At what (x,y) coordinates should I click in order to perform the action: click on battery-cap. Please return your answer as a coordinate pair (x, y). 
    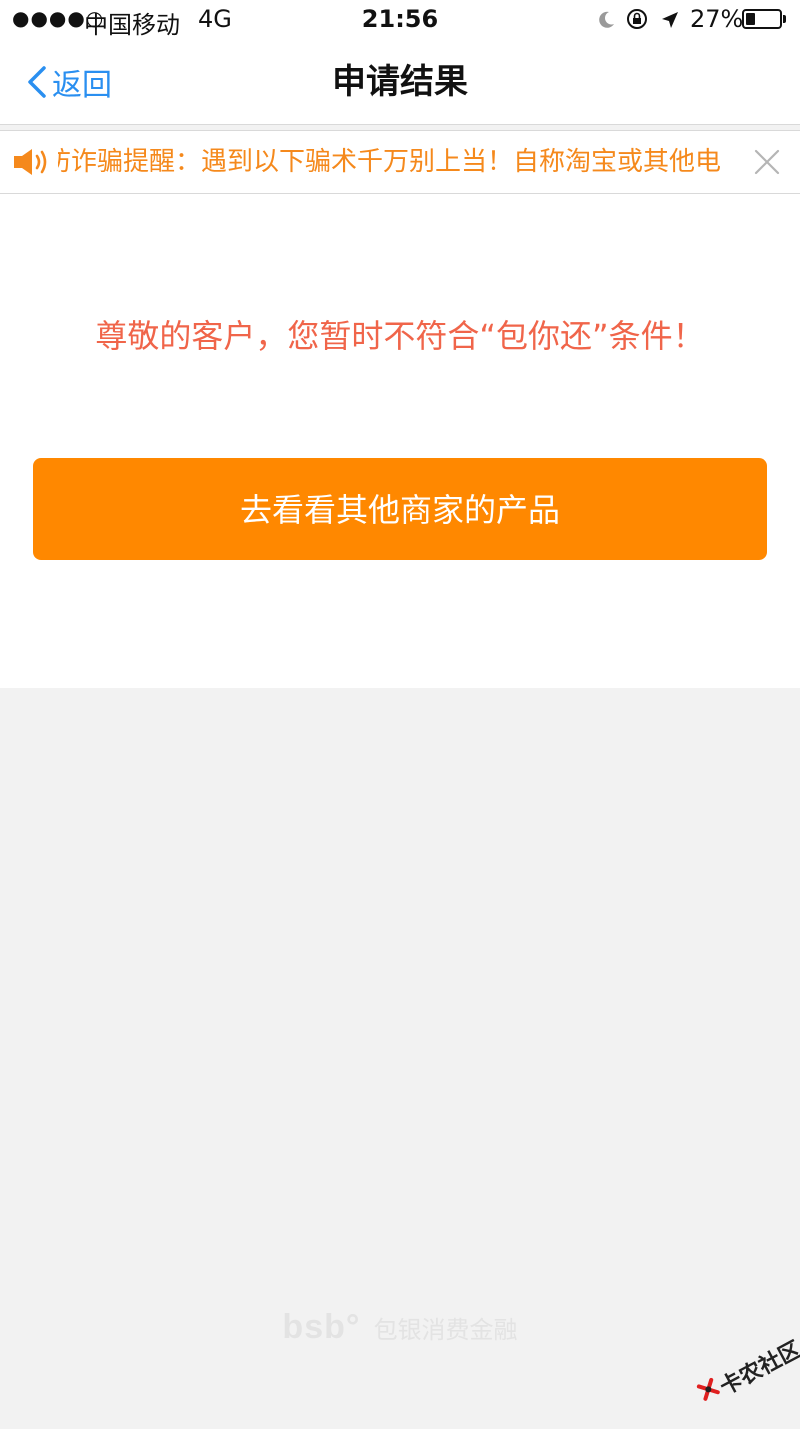
    Looking at the image, I should click on (784, 19).